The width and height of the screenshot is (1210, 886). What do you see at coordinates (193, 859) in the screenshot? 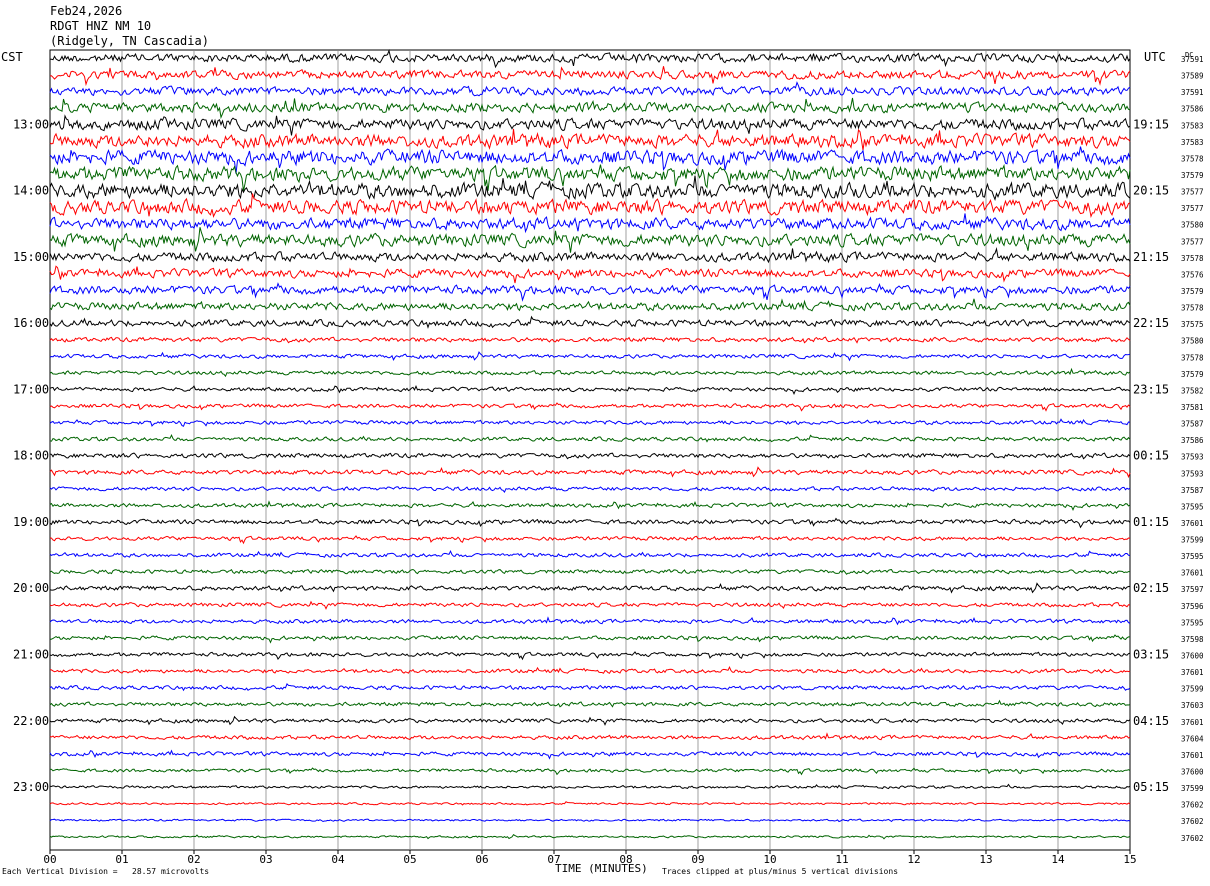
I see `x-tick-label: 02` at bounding box center [193, 859].